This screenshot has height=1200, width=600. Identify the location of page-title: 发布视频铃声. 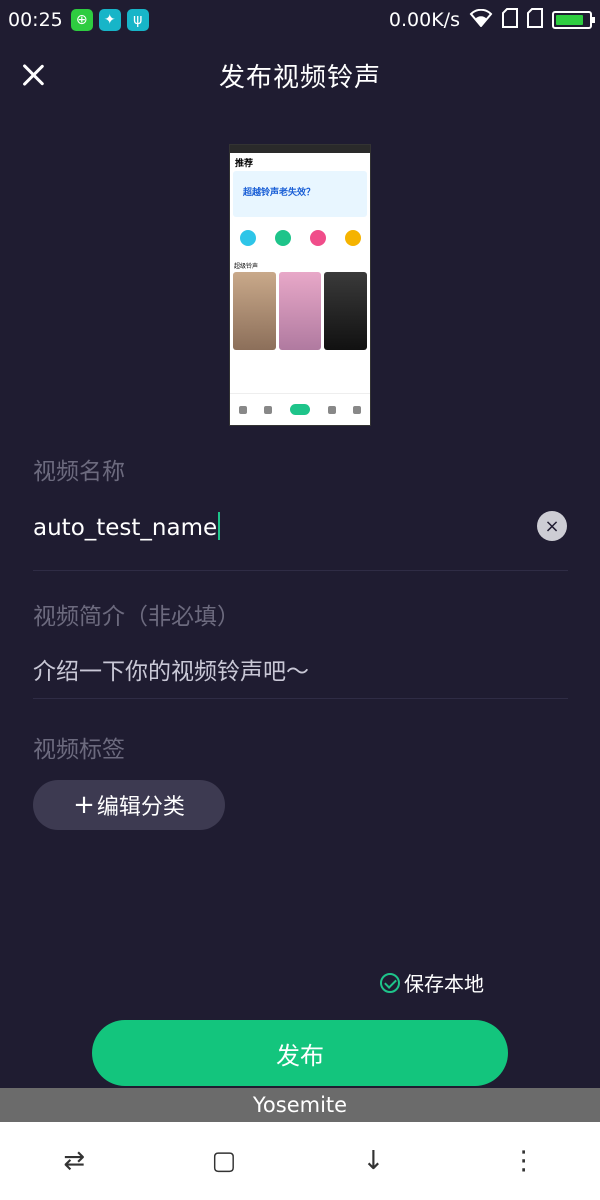
(299, 77).